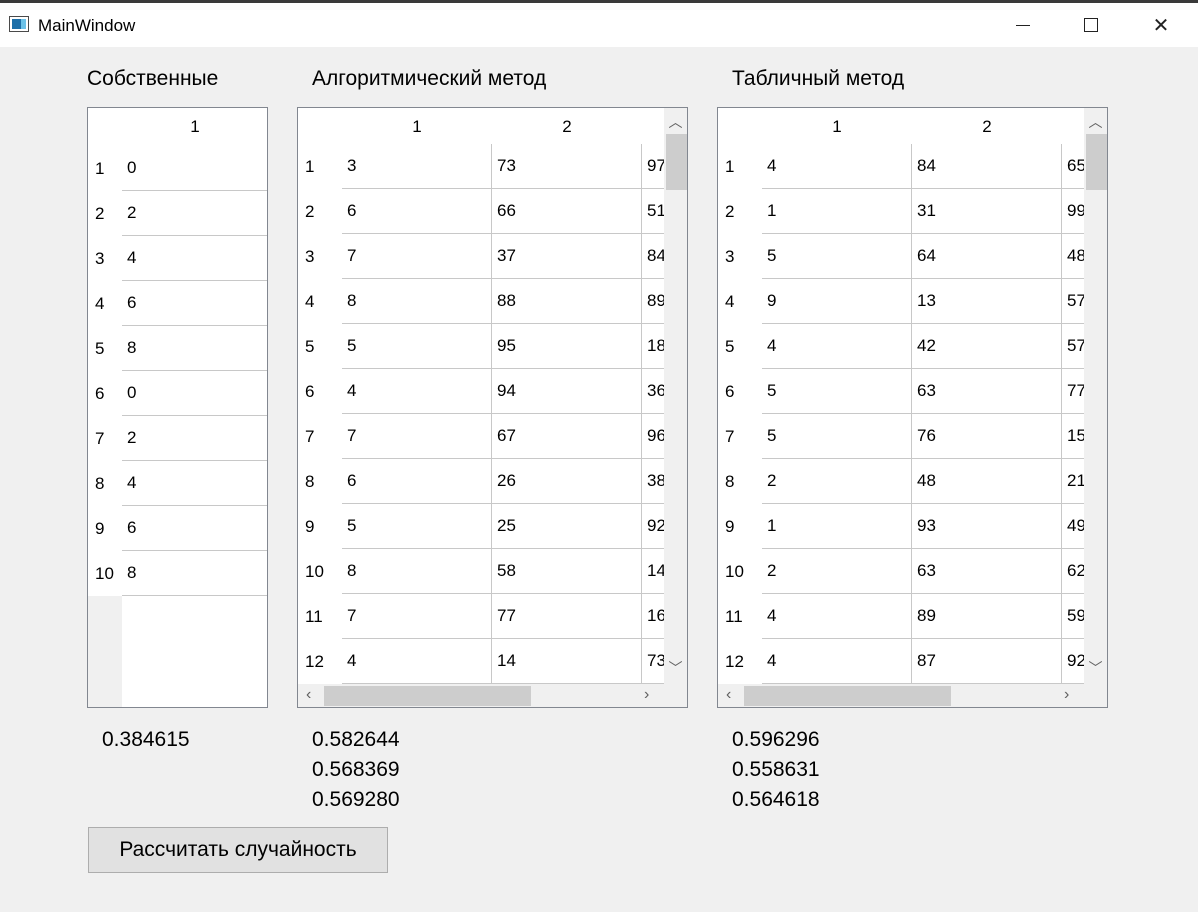  What do you see at coordinates (100, 528) in the screenshot?
I see `row-header: 9` at bounding box center [100, 528].